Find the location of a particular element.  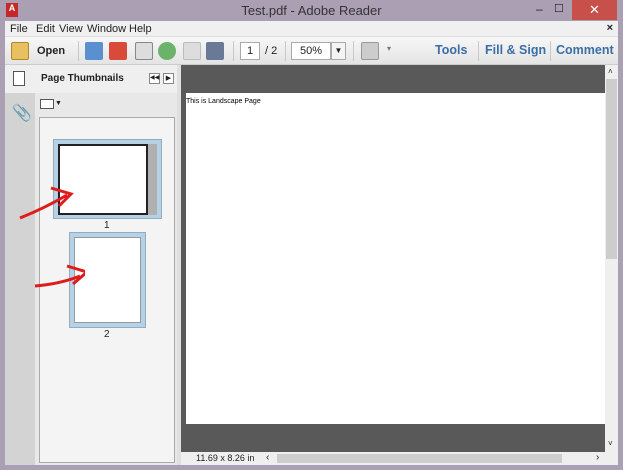

scroll-left-icon: ‹ is located at coordinates (267, 457).